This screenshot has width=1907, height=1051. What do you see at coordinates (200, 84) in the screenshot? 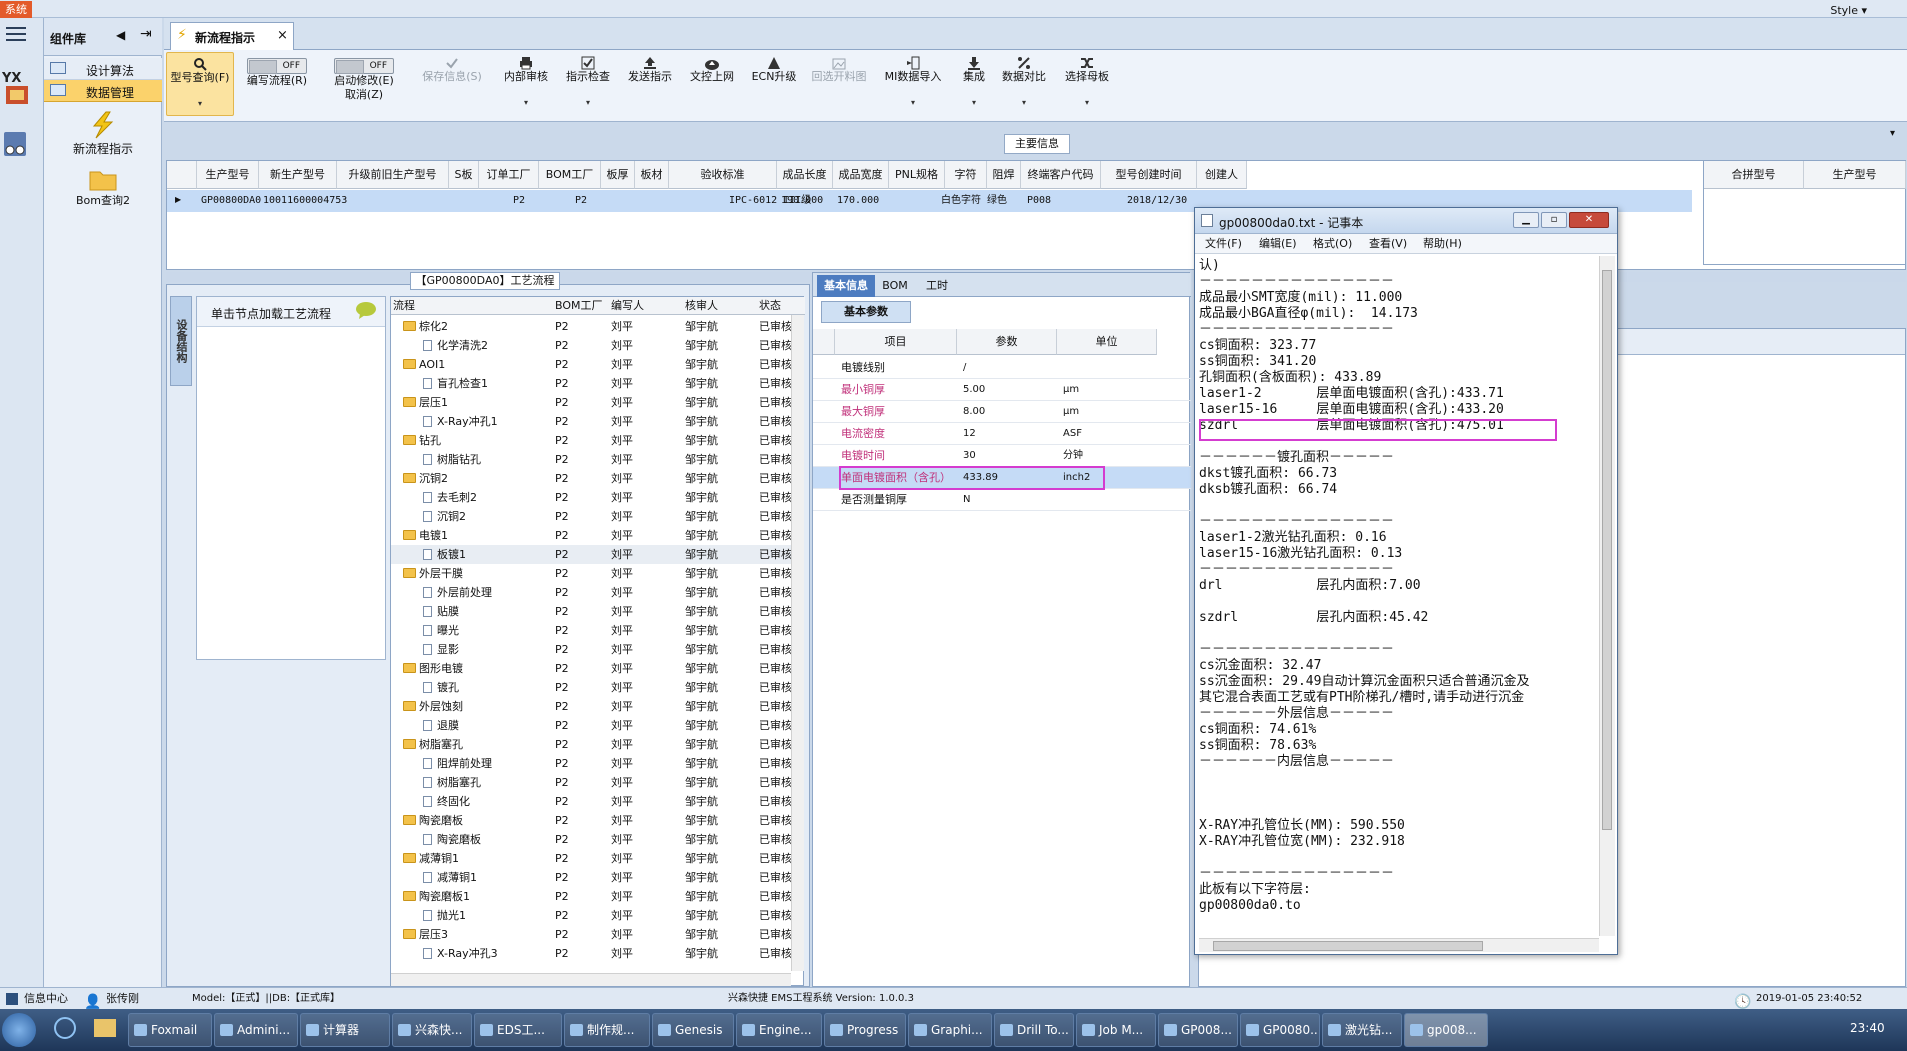
I see `model-query-button: 型号查询(F) ▾` at bounding box center [200, 84].